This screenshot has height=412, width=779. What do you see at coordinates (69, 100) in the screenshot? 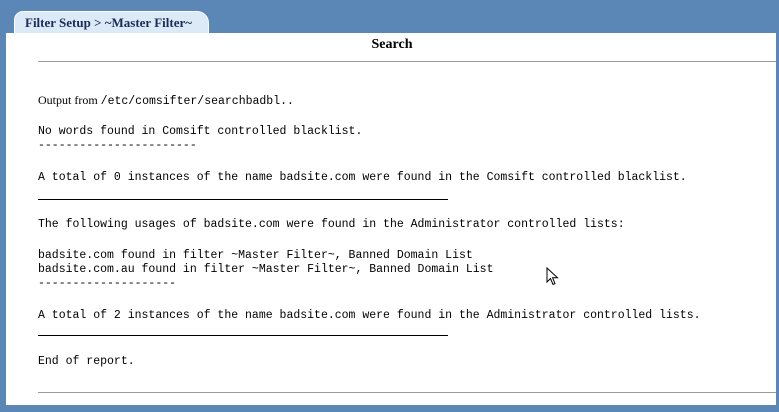
I see `output-prefix: Output from` at bounding box center [69, 100].